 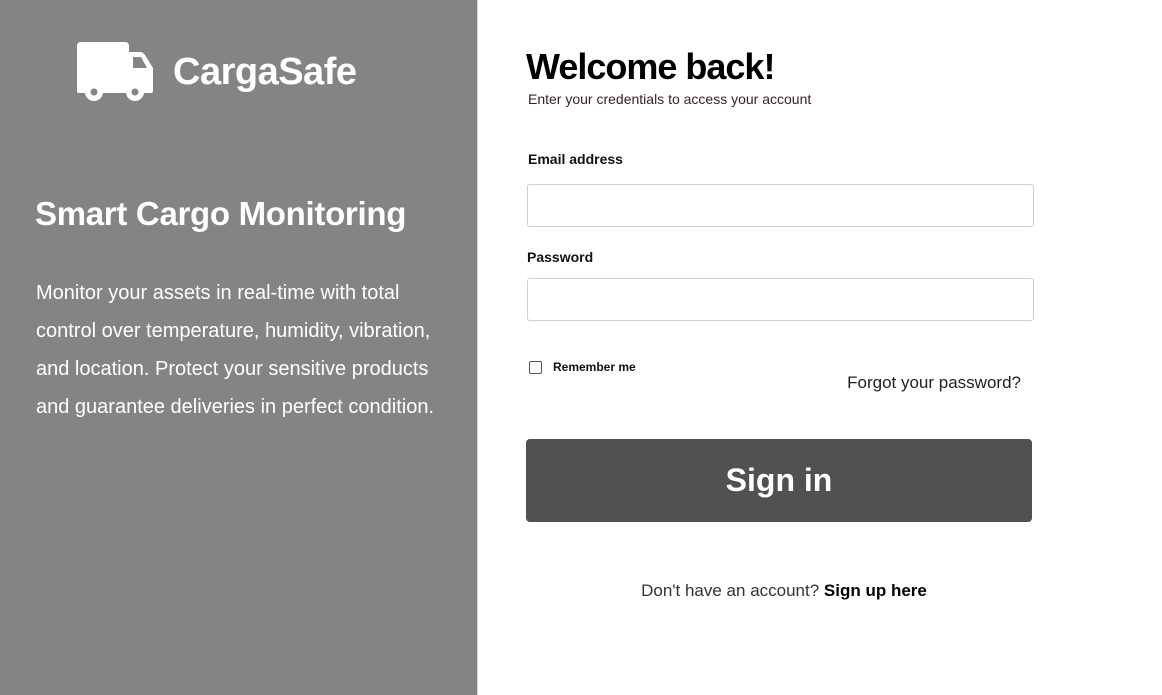 I want to click on signup-prompt-text: Don't have an account?, so click(x=730, y=590).